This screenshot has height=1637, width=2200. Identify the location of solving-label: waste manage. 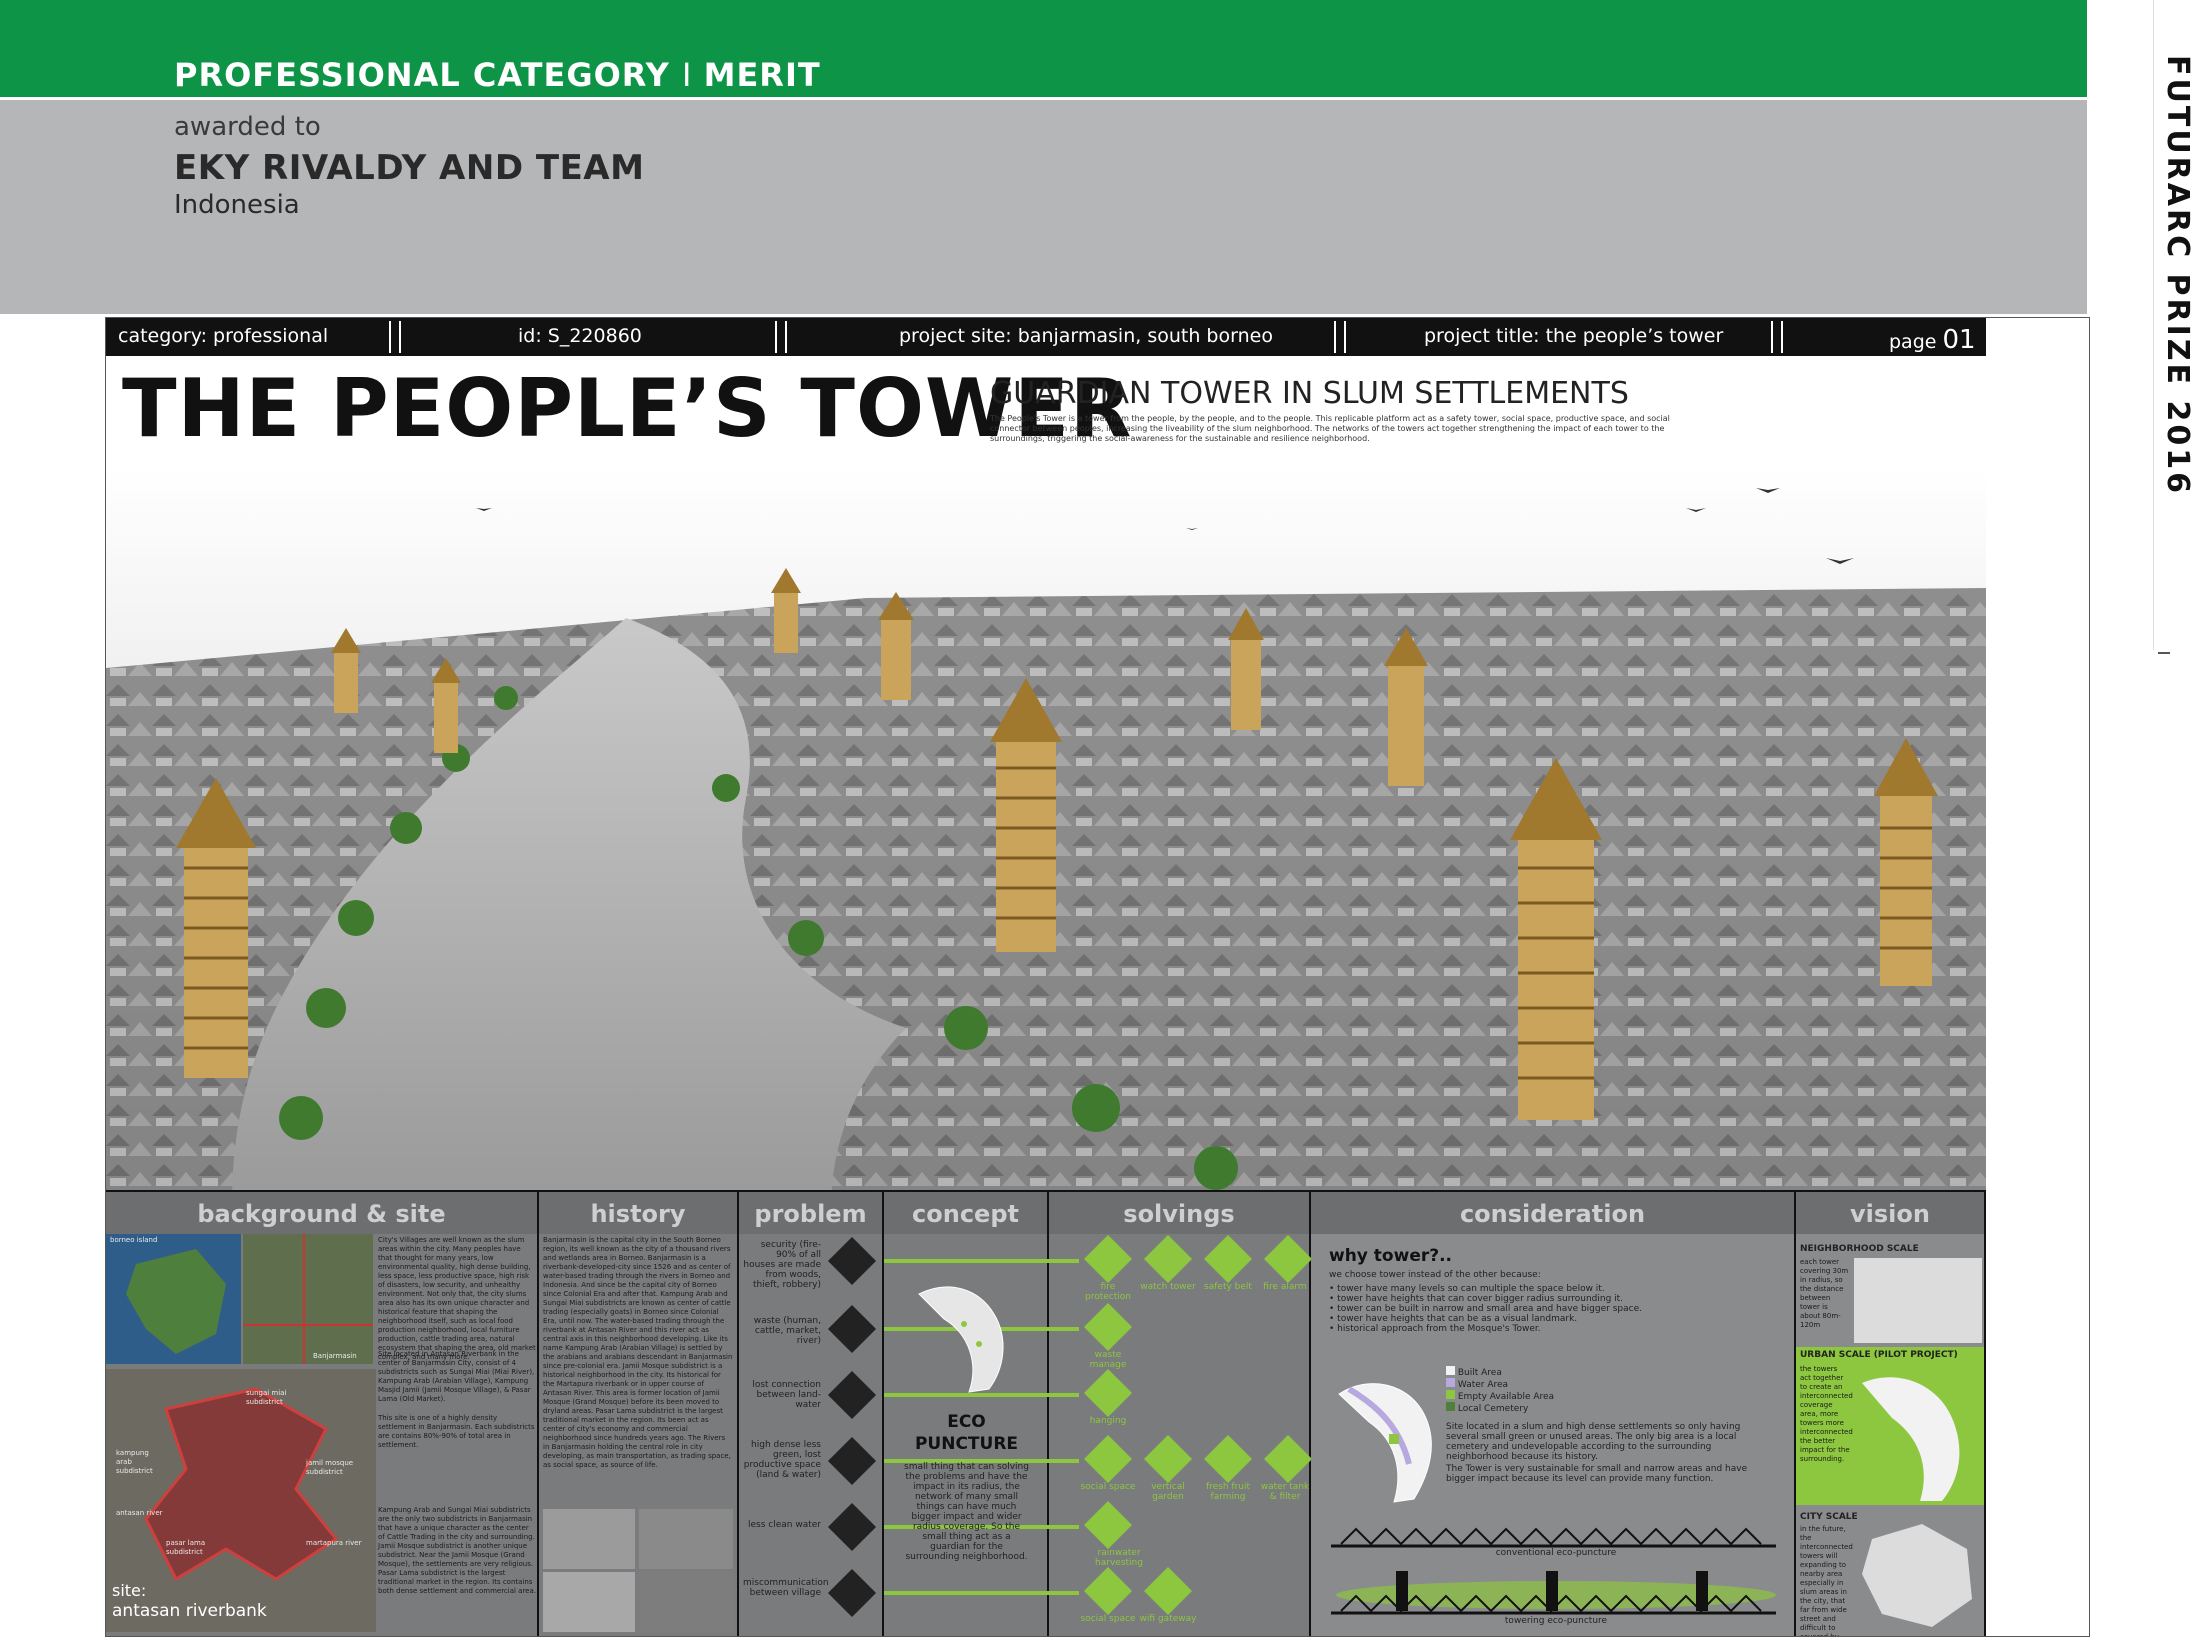
(1108, 1360).